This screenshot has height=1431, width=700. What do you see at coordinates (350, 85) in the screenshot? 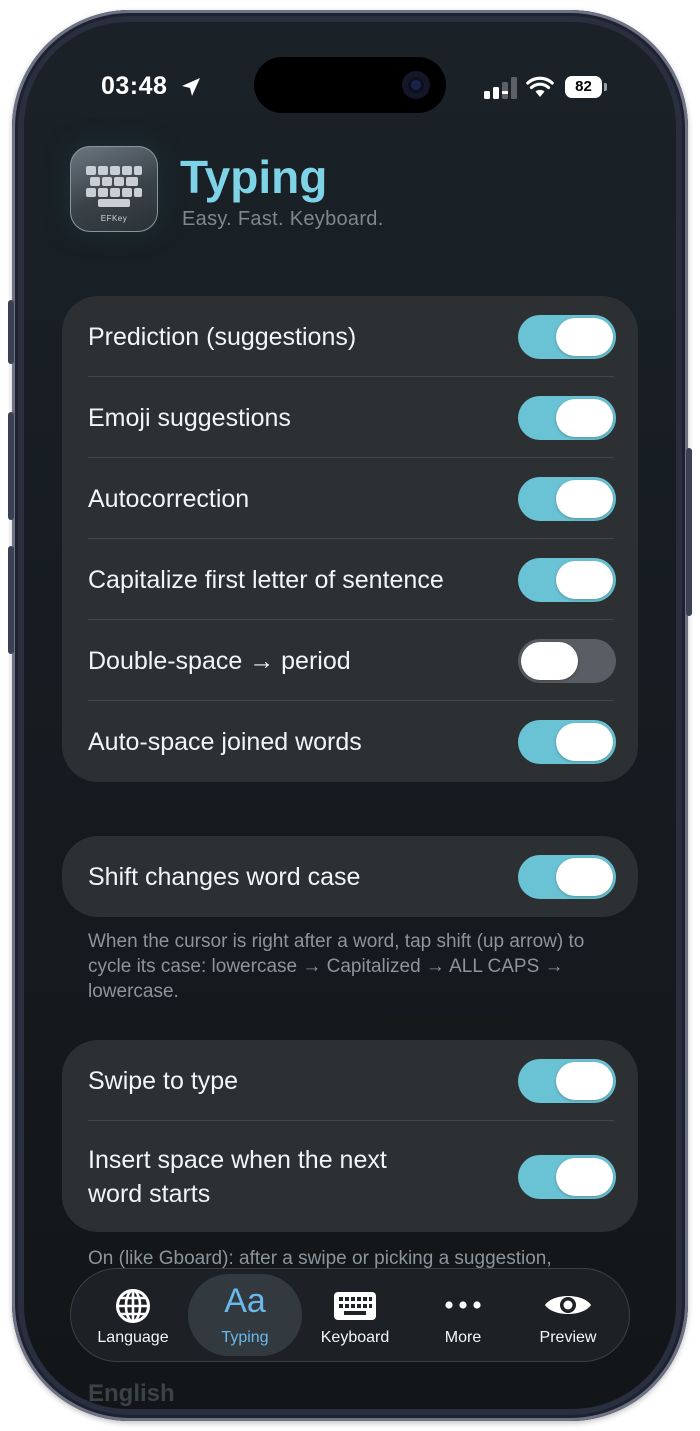
I see `dynamic-island` at bounding box center [350, 85].